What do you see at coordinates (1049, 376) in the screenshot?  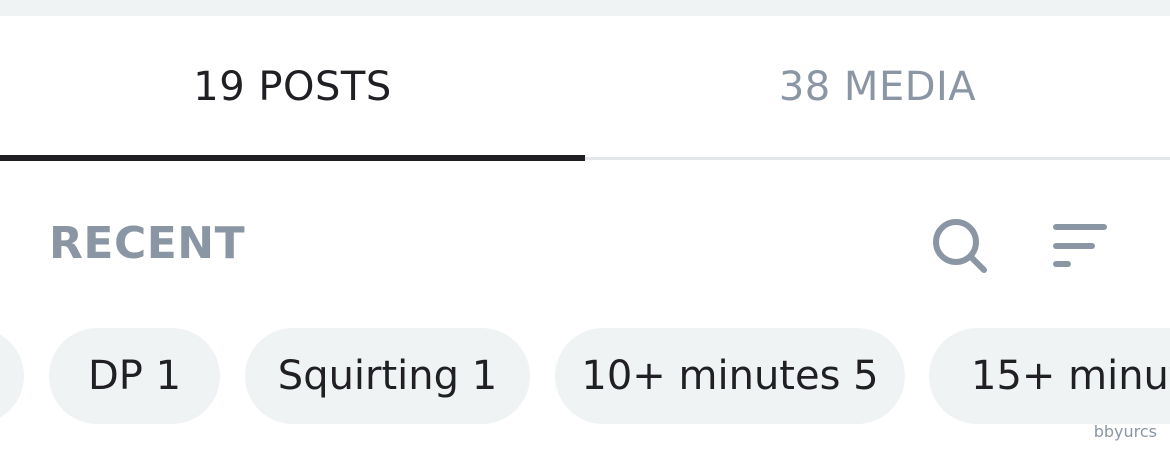 I see `tag-chip-15-minutes: 15+ minutes` at bounding box center [1049, 376].